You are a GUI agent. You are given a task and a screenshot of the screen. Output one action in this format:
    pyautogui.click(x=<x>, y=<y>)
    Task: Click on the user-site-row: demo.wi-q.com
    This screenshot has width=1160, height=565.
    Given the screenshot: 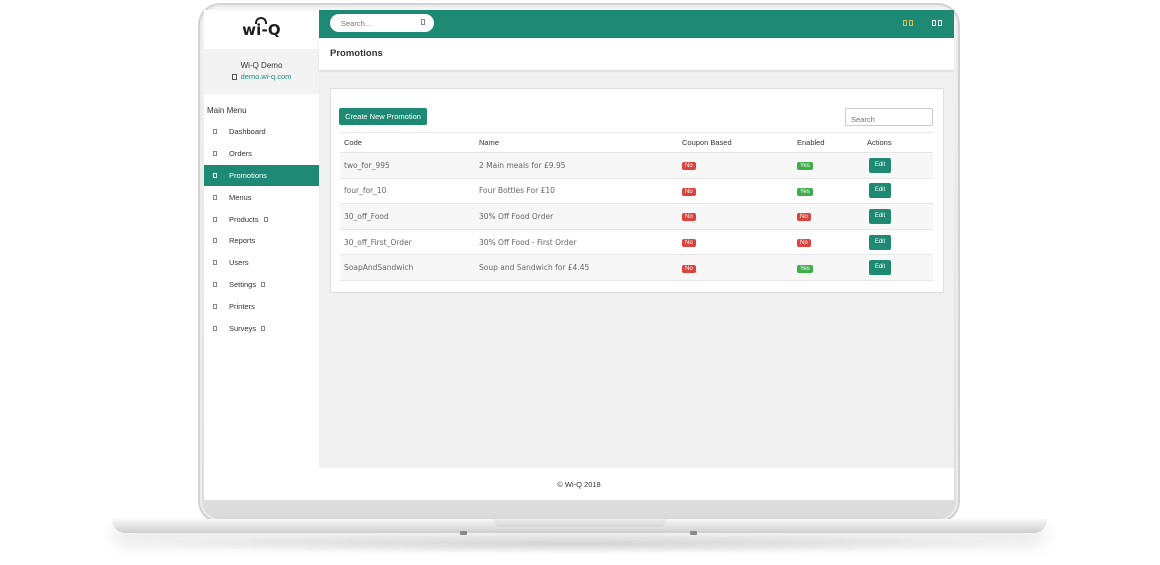 What is the action you would take?
    pyautogui.click(x=261, y=76)
    